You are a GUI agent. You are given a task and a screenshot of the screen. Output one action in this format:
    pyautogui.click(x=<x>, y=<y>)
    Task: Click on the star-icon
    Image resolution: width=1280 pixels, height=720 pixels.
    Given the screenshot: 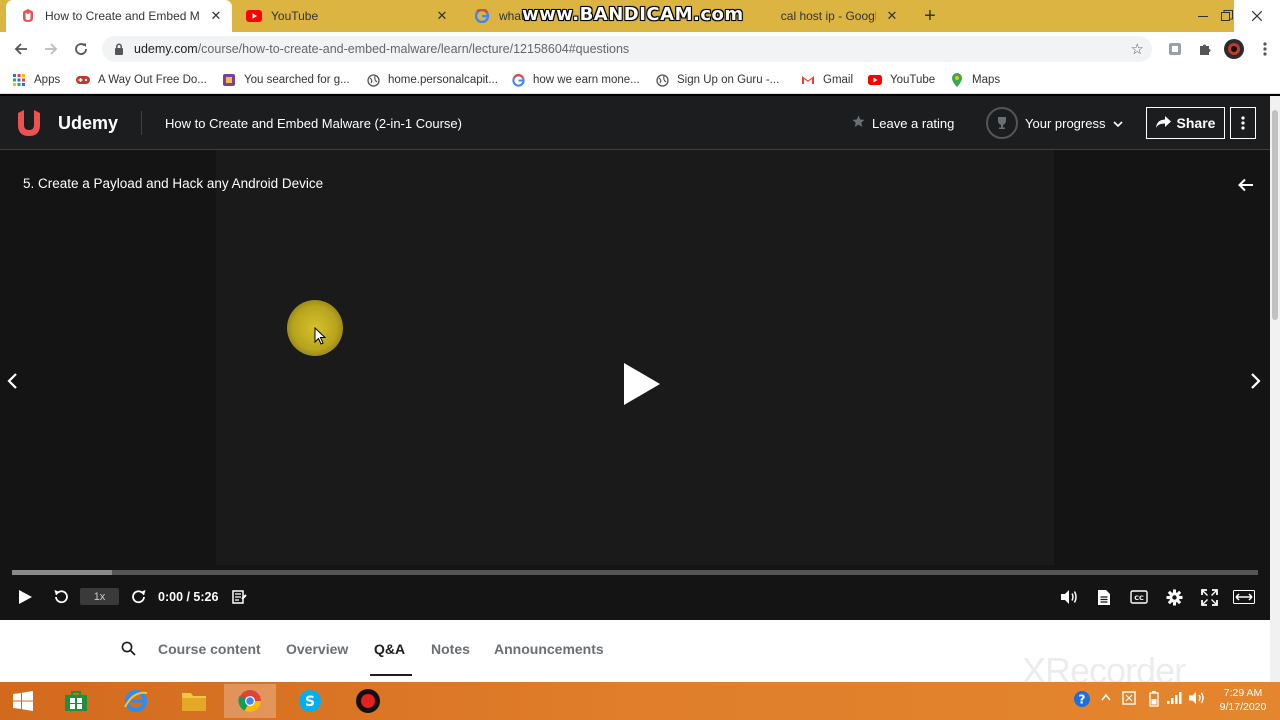 What is the action you would take?
    pyautogui.click(x=858, y=123)
    